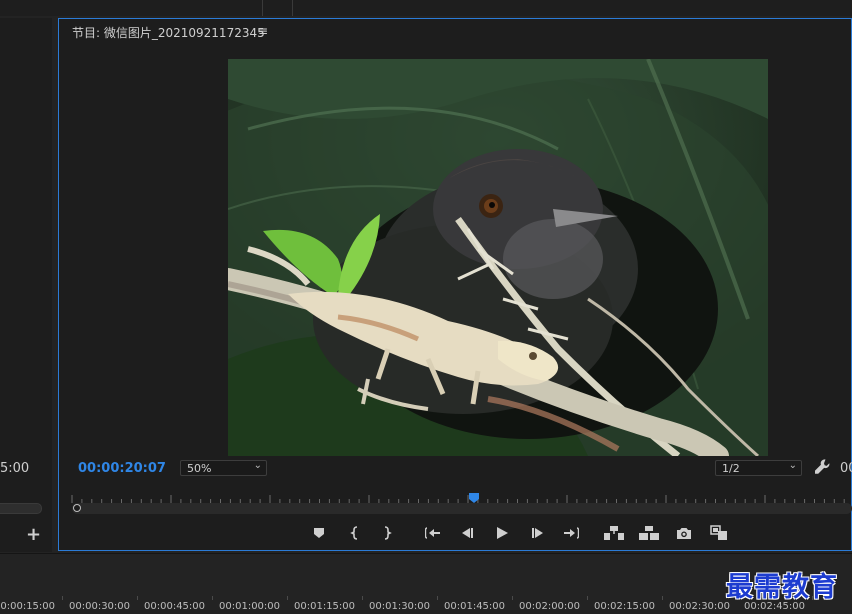 This screenshot has height=614, width=852. I want to click on scrollbar-handle, so click(77, 508).